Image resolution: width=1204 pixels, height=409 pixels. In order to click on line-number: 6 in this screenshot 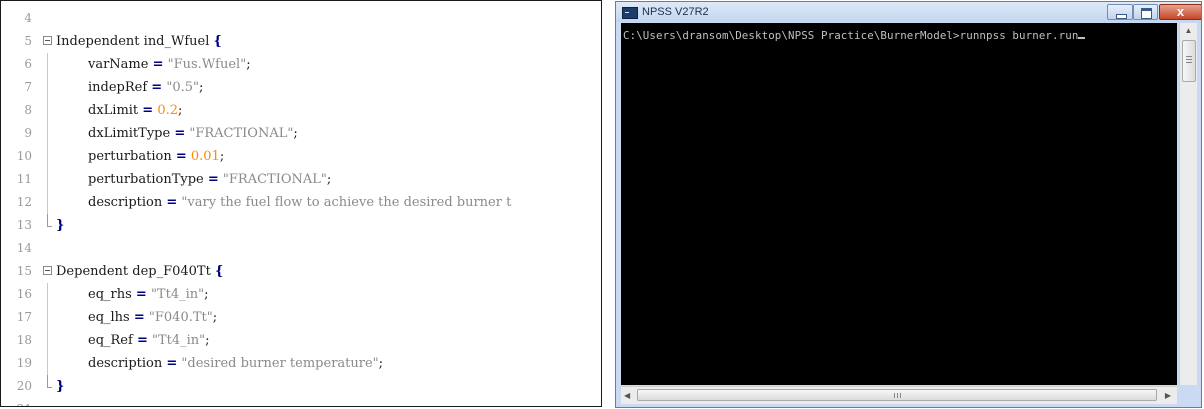, I will do `click(17, 64)`.